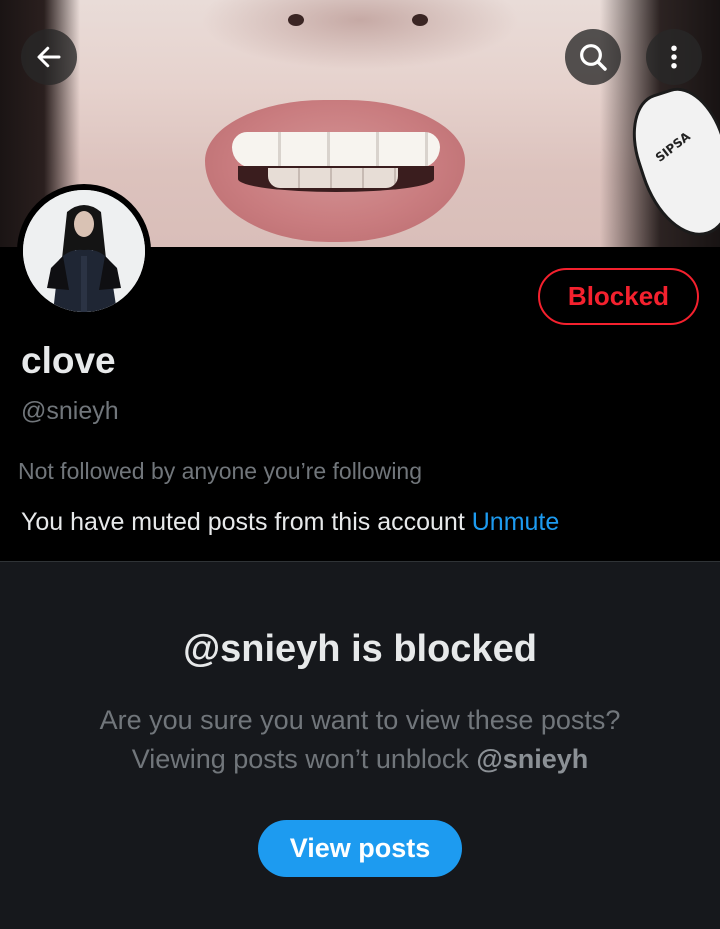 The width and height of the screenshot is (720, 929). I want to click on banner-nostril-left, so click(296, 20).